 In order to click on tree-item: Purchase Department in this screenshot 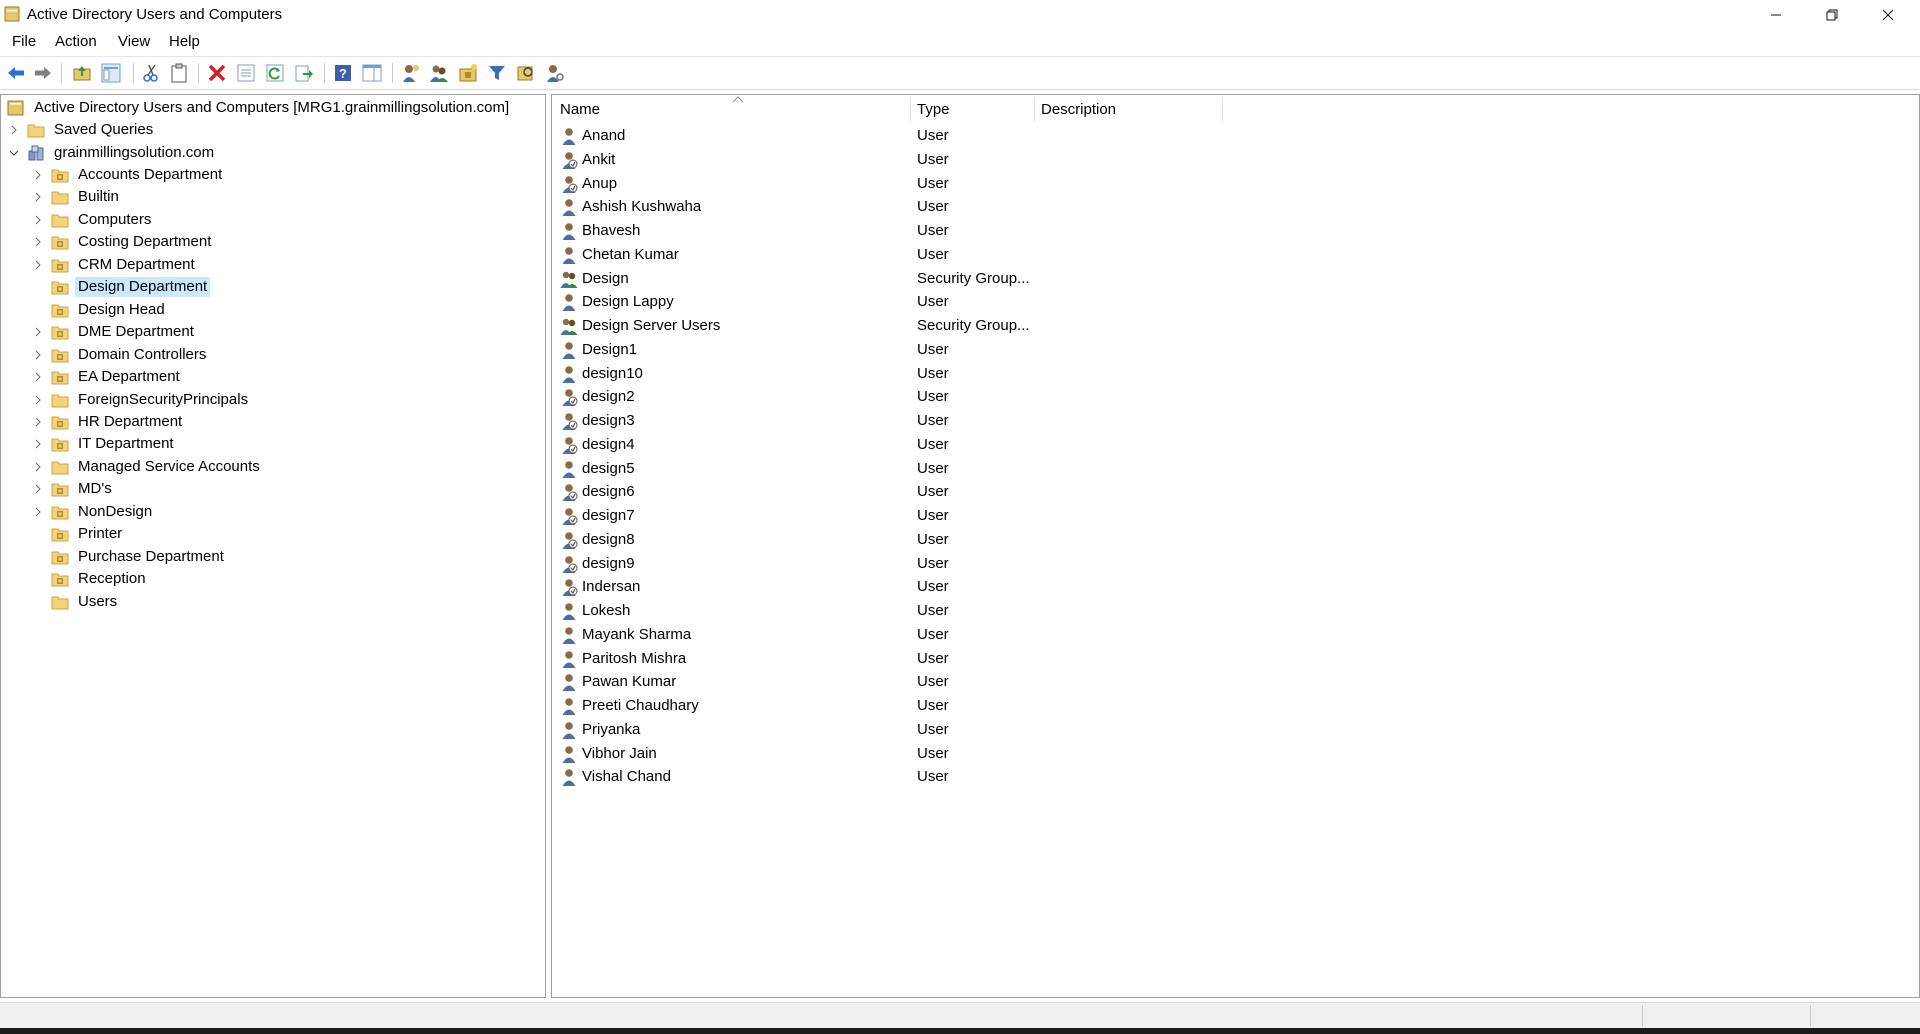, I will do `click(129, 557)`.